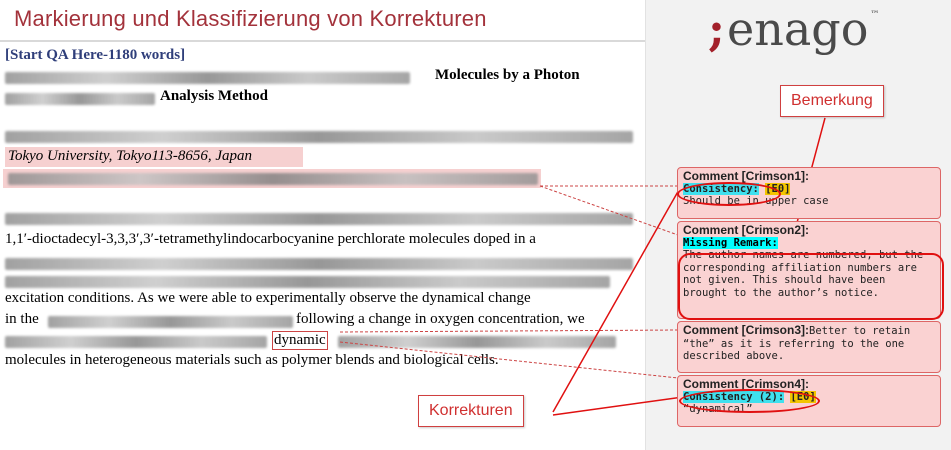 The image size is (951, 450). I want to click on highlight-ellipse-consistency2, so click(749, 401).